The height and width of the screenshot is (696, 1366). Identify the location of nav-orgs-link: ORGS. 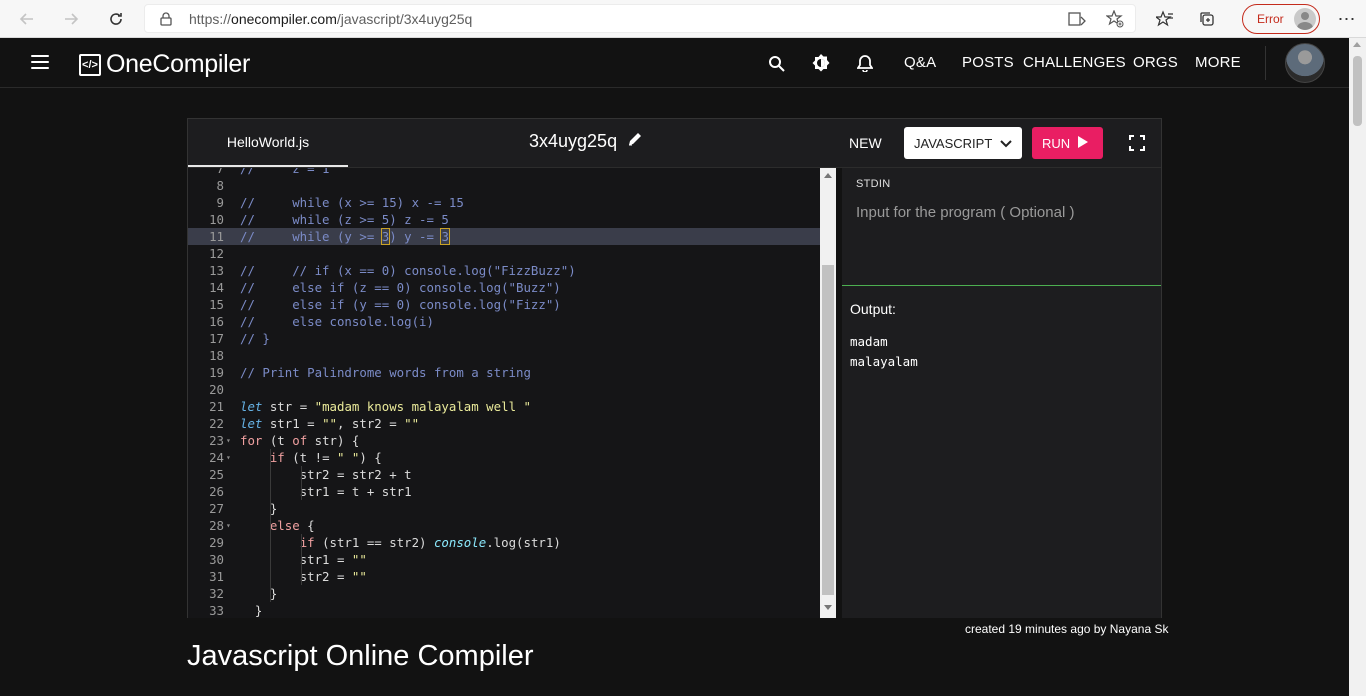
(1155, 62).